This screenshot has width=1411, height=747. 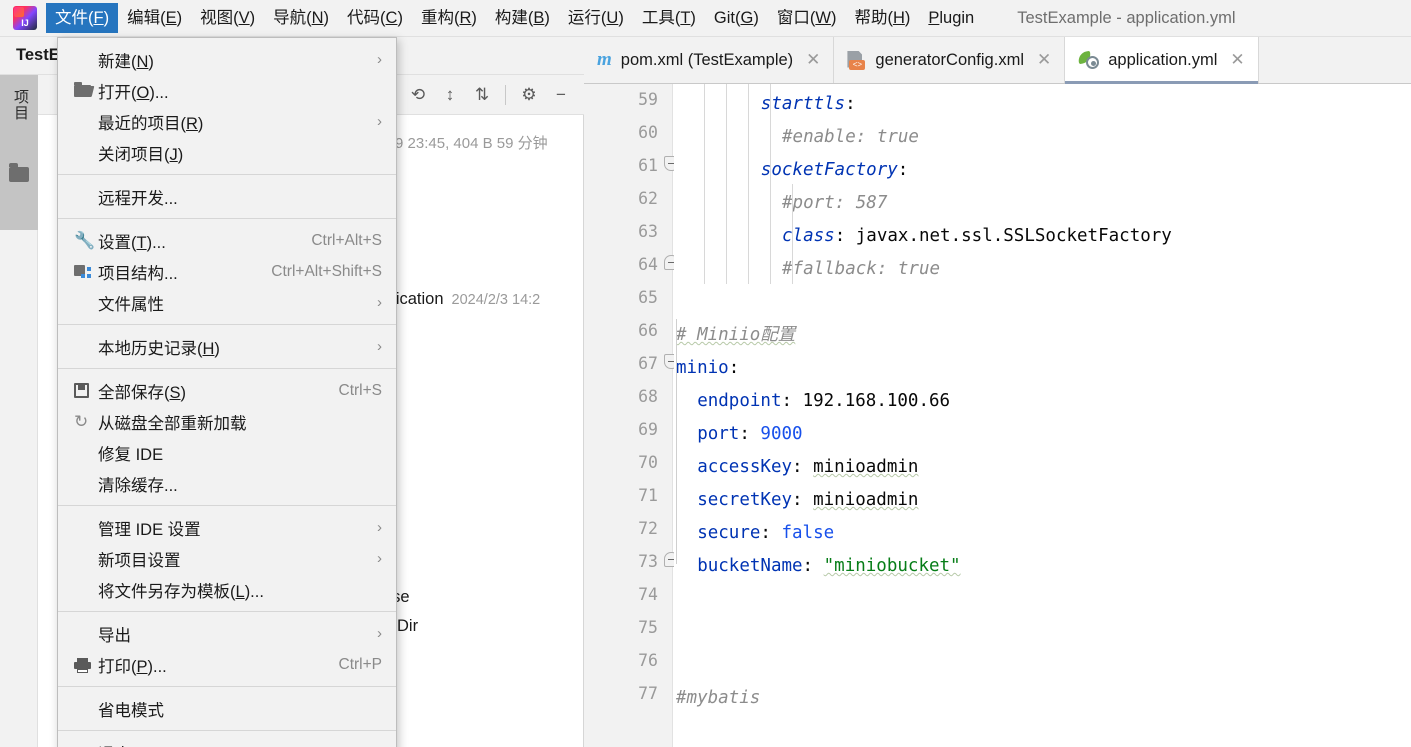 I want to click on line-number: 77, so click(x=648, y=693).